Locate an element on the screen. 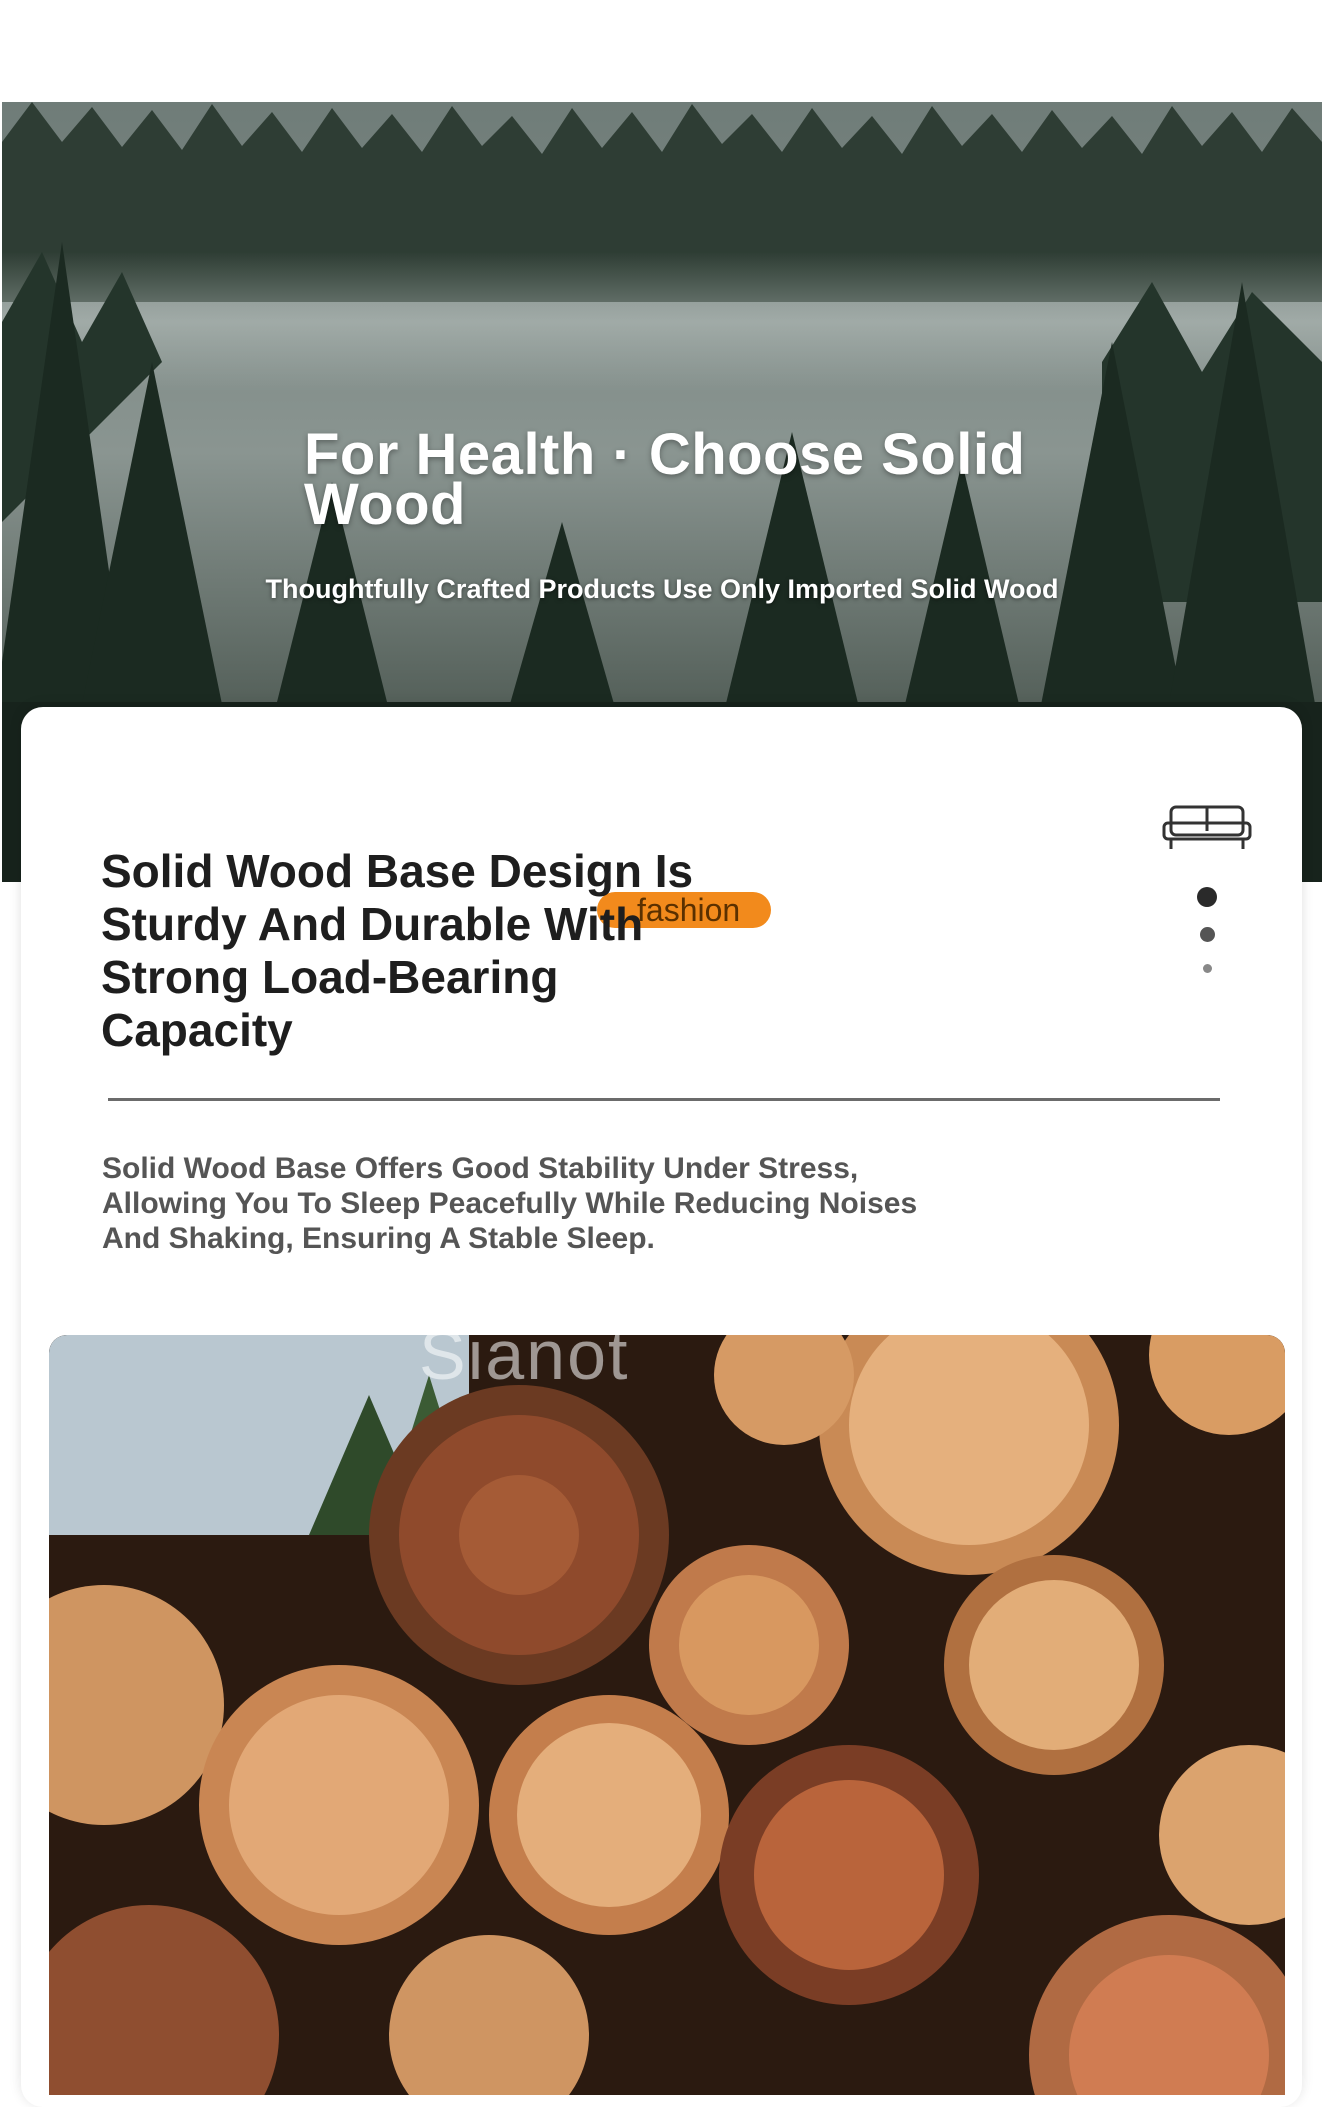 Image resolution: width=1322 pixels, height=2107 pixels. hero-title: For Health · Choose Solid Wood is located at coordinates (665, 479).